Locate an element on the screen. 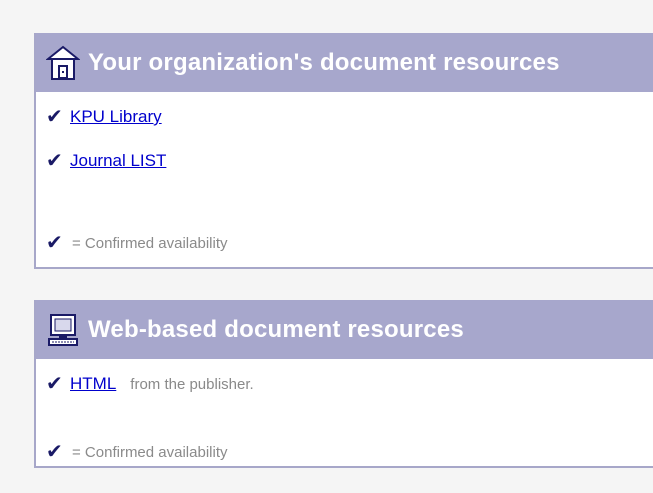 This screenshot has width=653, height=493. org-resources-header: Your organization's document resources is located at coordinates (344, 62).